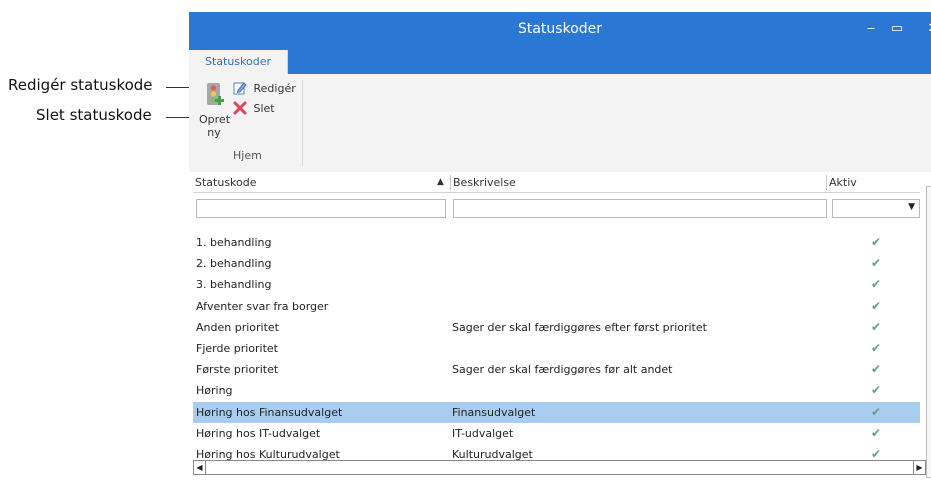  I want to click on table-row: 1. behandling ✔, so click(556, 242).